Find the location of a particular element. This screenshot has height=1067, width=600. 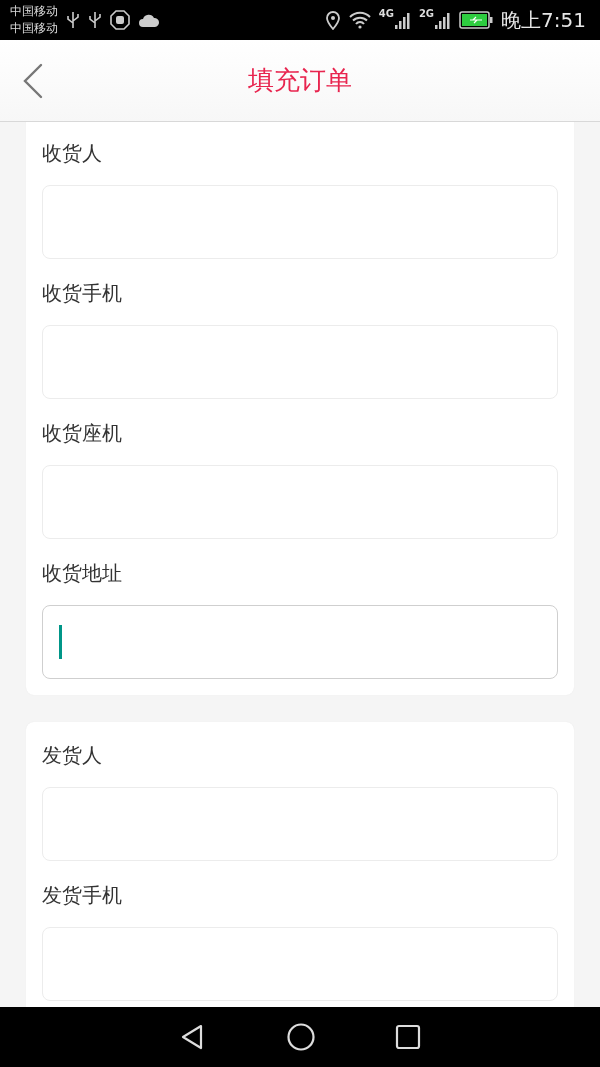

field-label: 收货地址 is located at coordinates (82, 573).